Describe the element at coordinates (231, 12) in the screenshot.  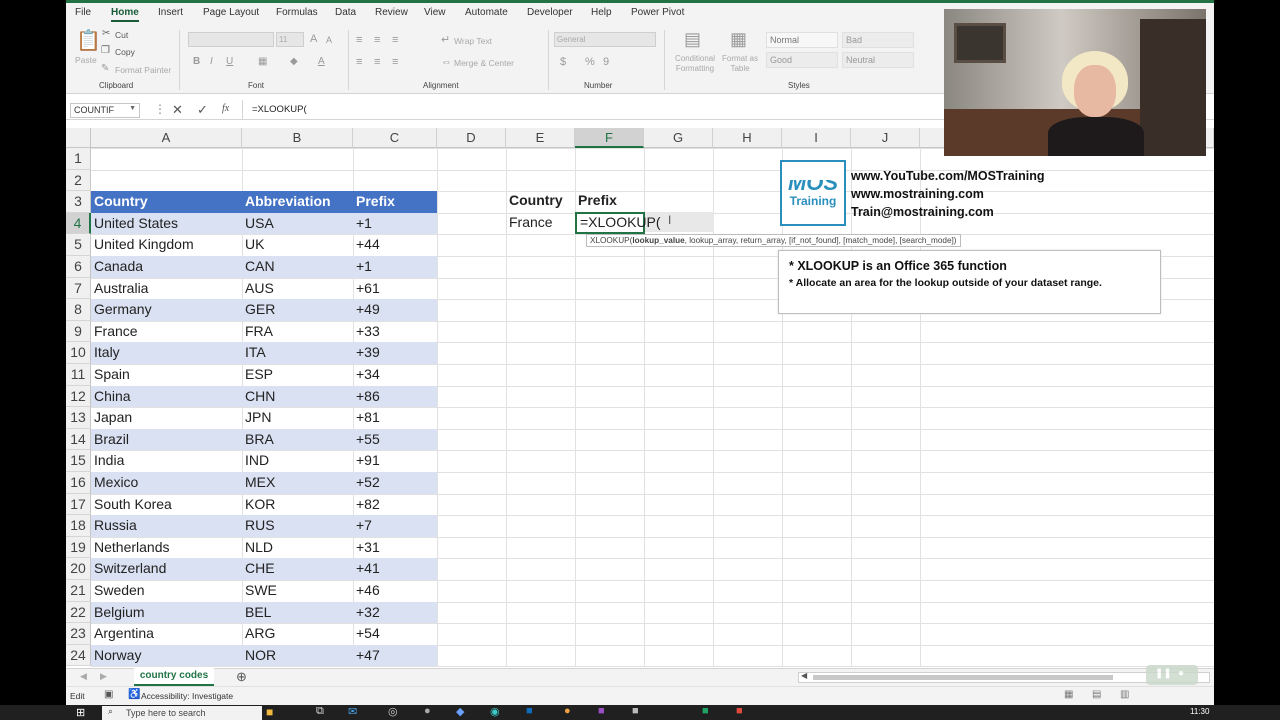
I see `tab-page-layout: Page Layout` at that location.